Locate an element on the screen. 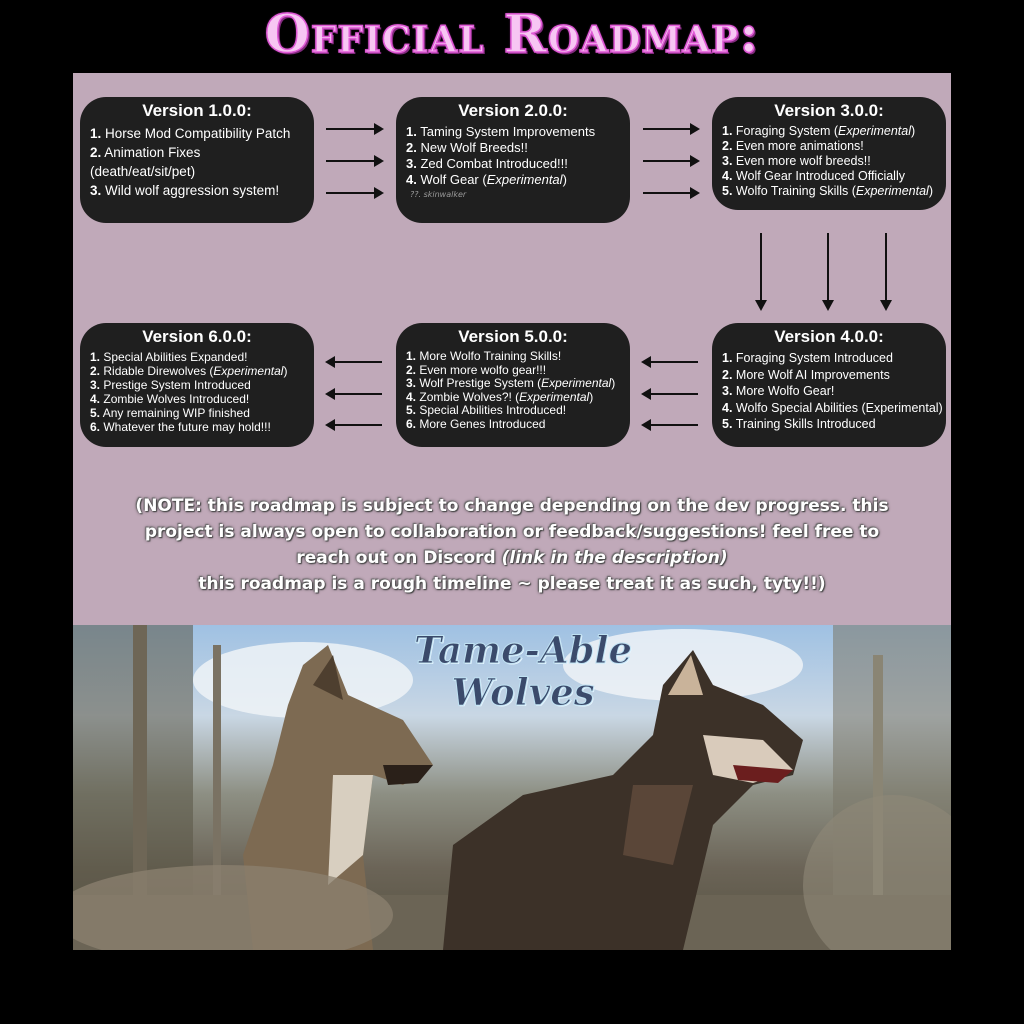 Image resolution: width=1024 pixels, height=1024 pixels. feature-text: Zombie Wolves?! ( is located at coordinates (469, 396).